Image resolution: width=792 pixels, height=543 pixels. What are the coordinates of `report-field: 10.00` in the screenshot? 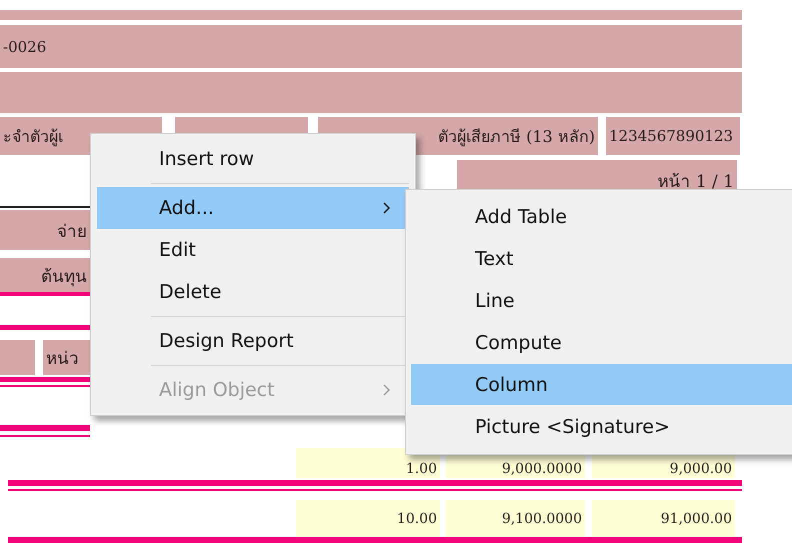 It's located at (368, 518).